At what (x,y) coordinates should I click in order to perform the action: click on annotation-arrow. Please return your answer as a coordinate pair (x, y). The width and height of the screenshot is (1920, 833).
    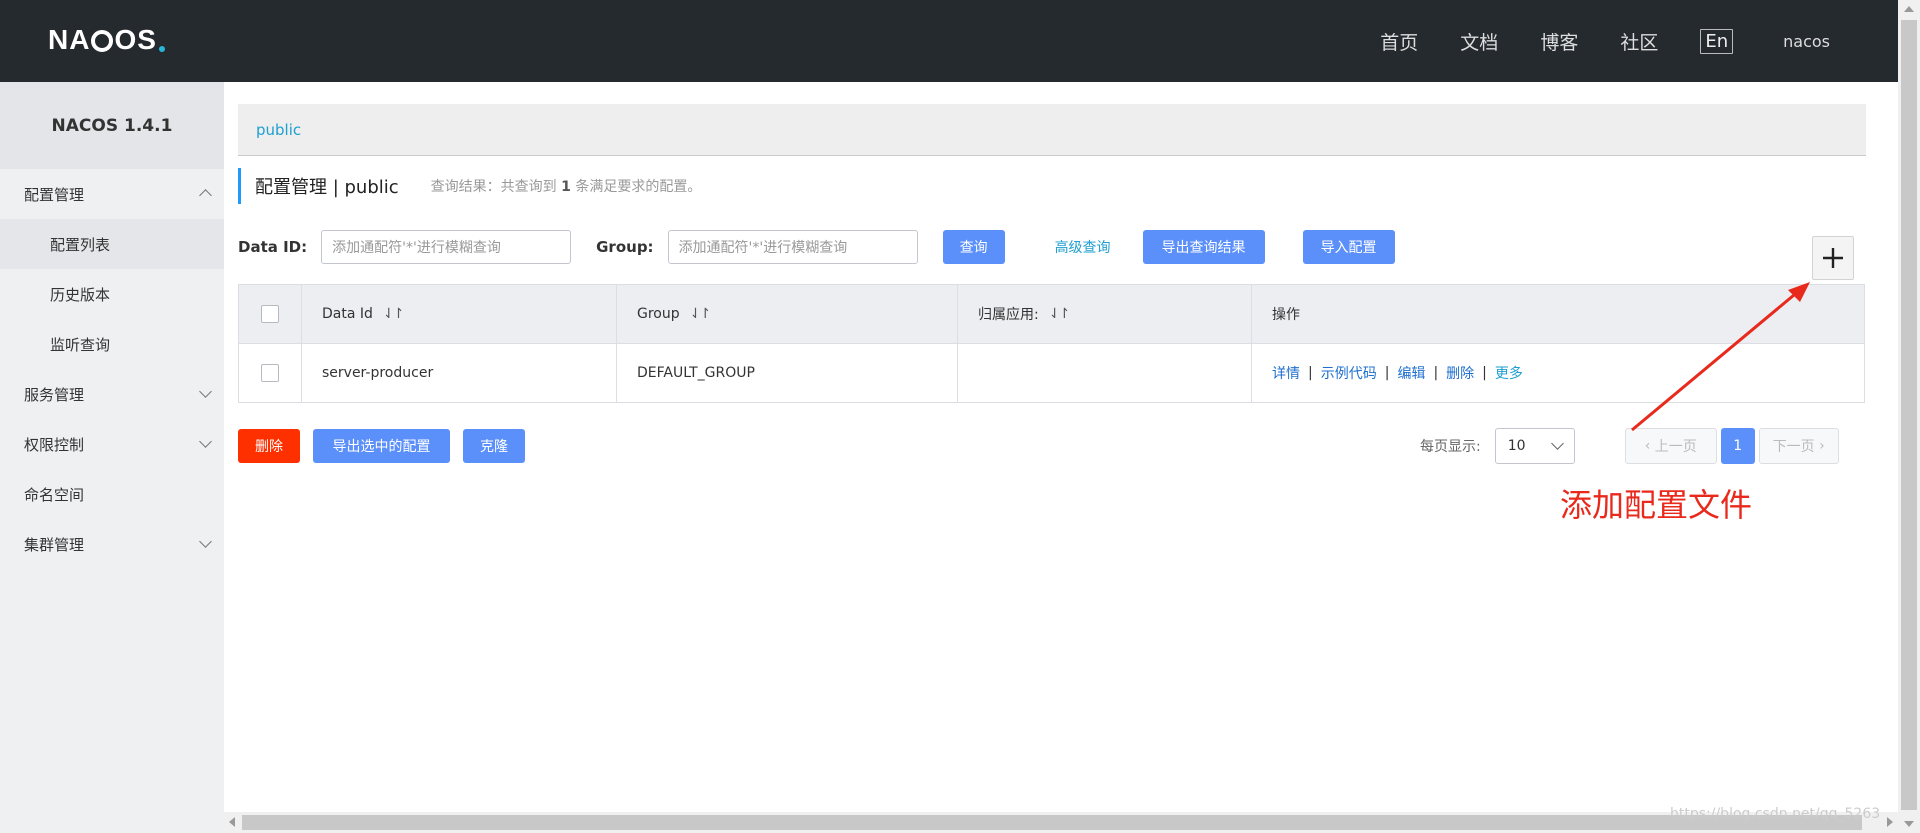
    Looking at the image, I should click on (1720, 357).